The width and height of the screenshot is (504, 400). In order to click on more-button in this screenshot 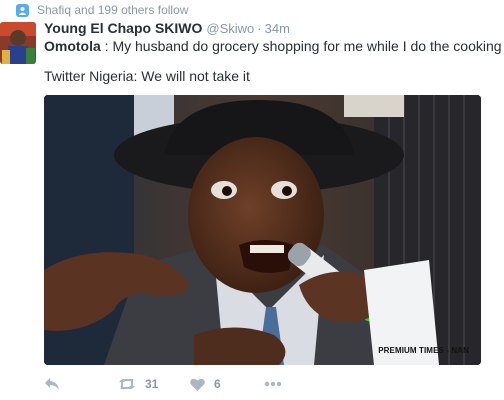, I will do `click(273, 384)`.